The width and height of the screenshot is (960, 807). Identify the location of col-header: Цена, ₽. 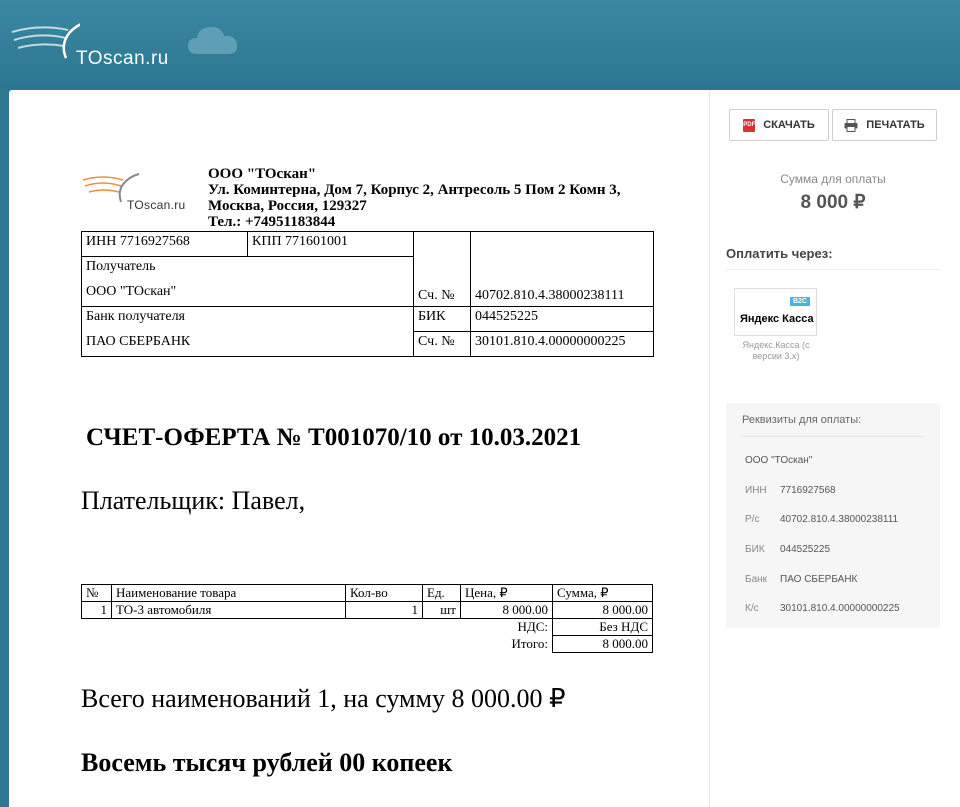
(506, 593).